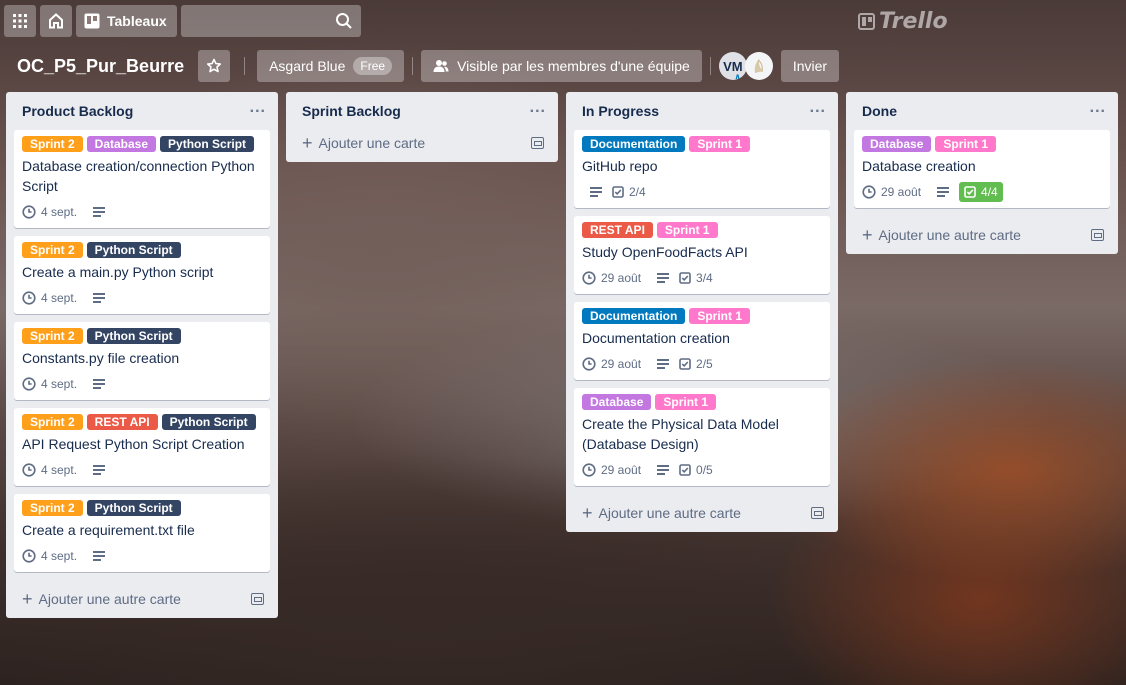  Describe the element at coordinates (108, 530) in the screenshot. I see `card-title: Create a requirement.txt file` at that location.